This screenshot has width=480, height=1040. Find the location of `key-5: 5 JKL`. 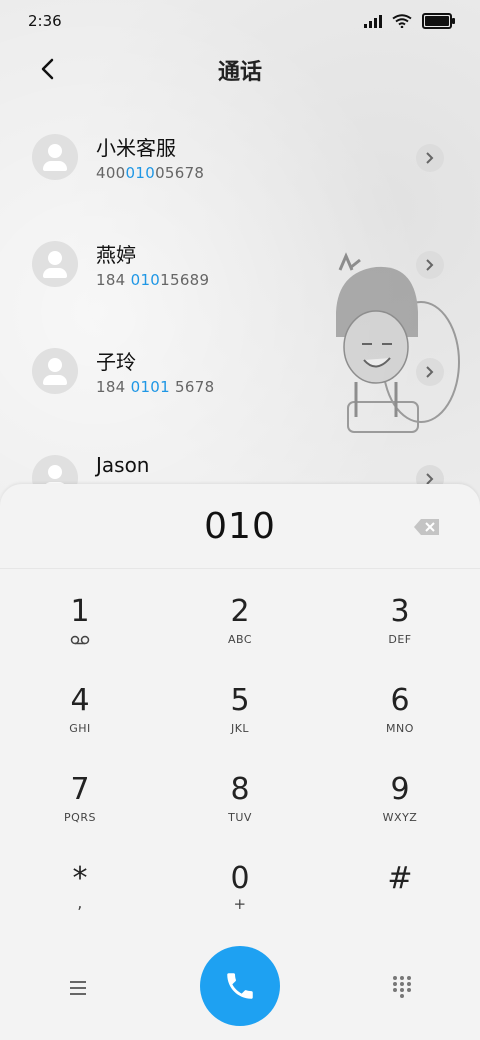

key-5: 5 JKL is located at coordinates (240, 717).